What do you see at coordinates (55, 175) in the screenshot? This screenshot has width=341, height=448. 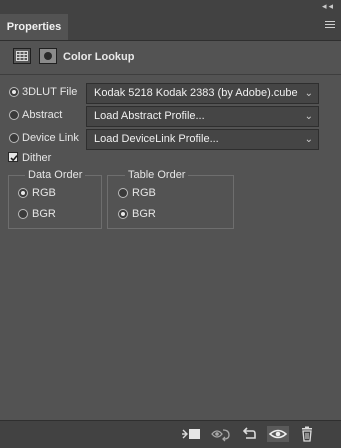 I see `data-order-legend: Data Order` at bounding box center [55, 175].